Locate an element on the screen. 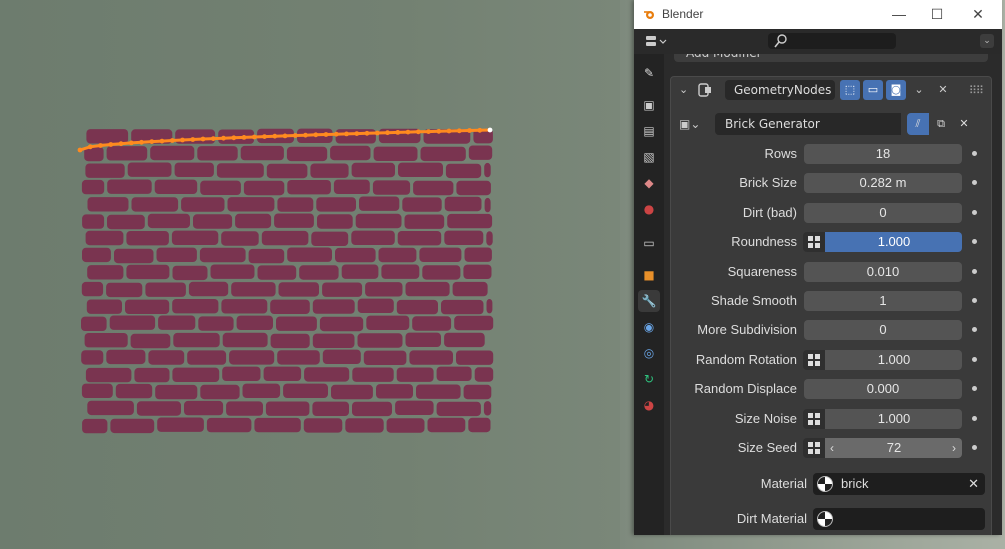  minimize-button: — is located at coordinates (899, 14).